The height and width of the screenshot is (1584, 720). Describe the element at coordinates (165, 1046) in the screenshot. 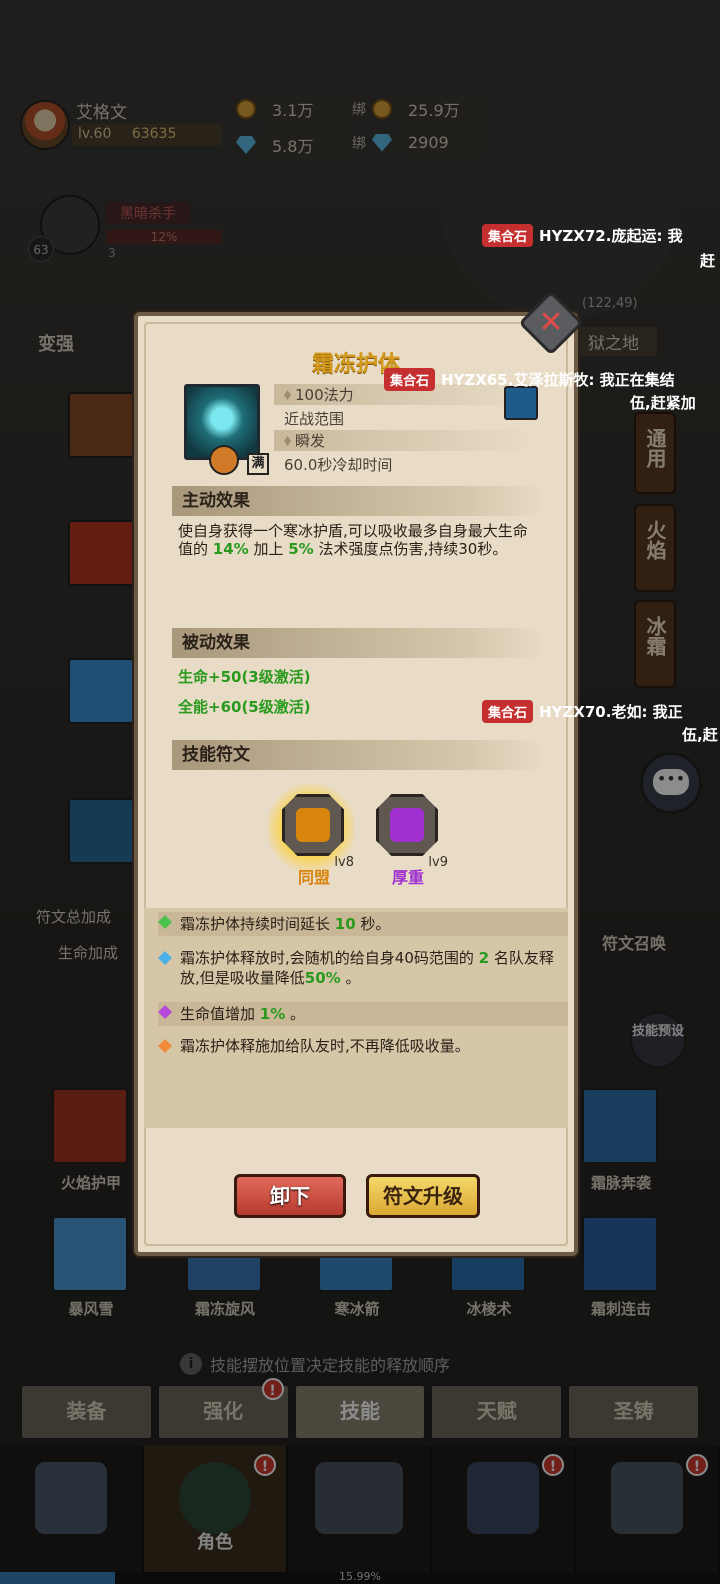

I see `orange-diamond-icon` at that location.